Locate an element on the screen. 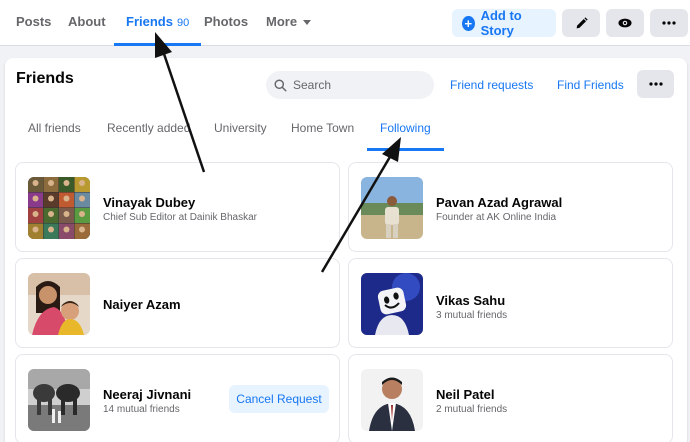 The height and width of the screenshot is (442, 690). active-tab-indicator is located at coordinates (158, 44).